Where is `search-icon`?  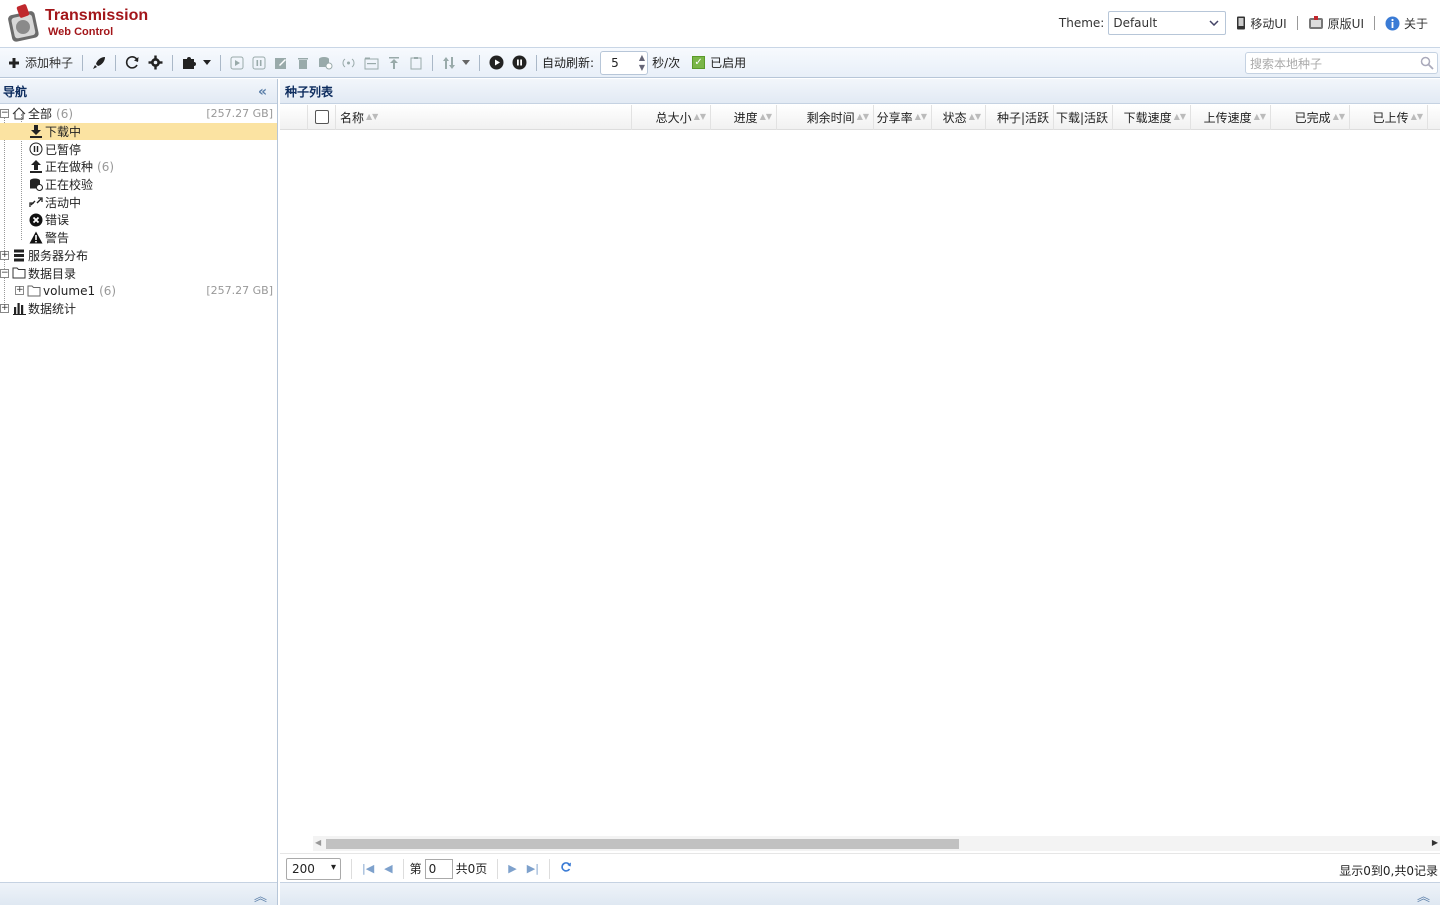 search-icon is located at coordinates (1427, 63).